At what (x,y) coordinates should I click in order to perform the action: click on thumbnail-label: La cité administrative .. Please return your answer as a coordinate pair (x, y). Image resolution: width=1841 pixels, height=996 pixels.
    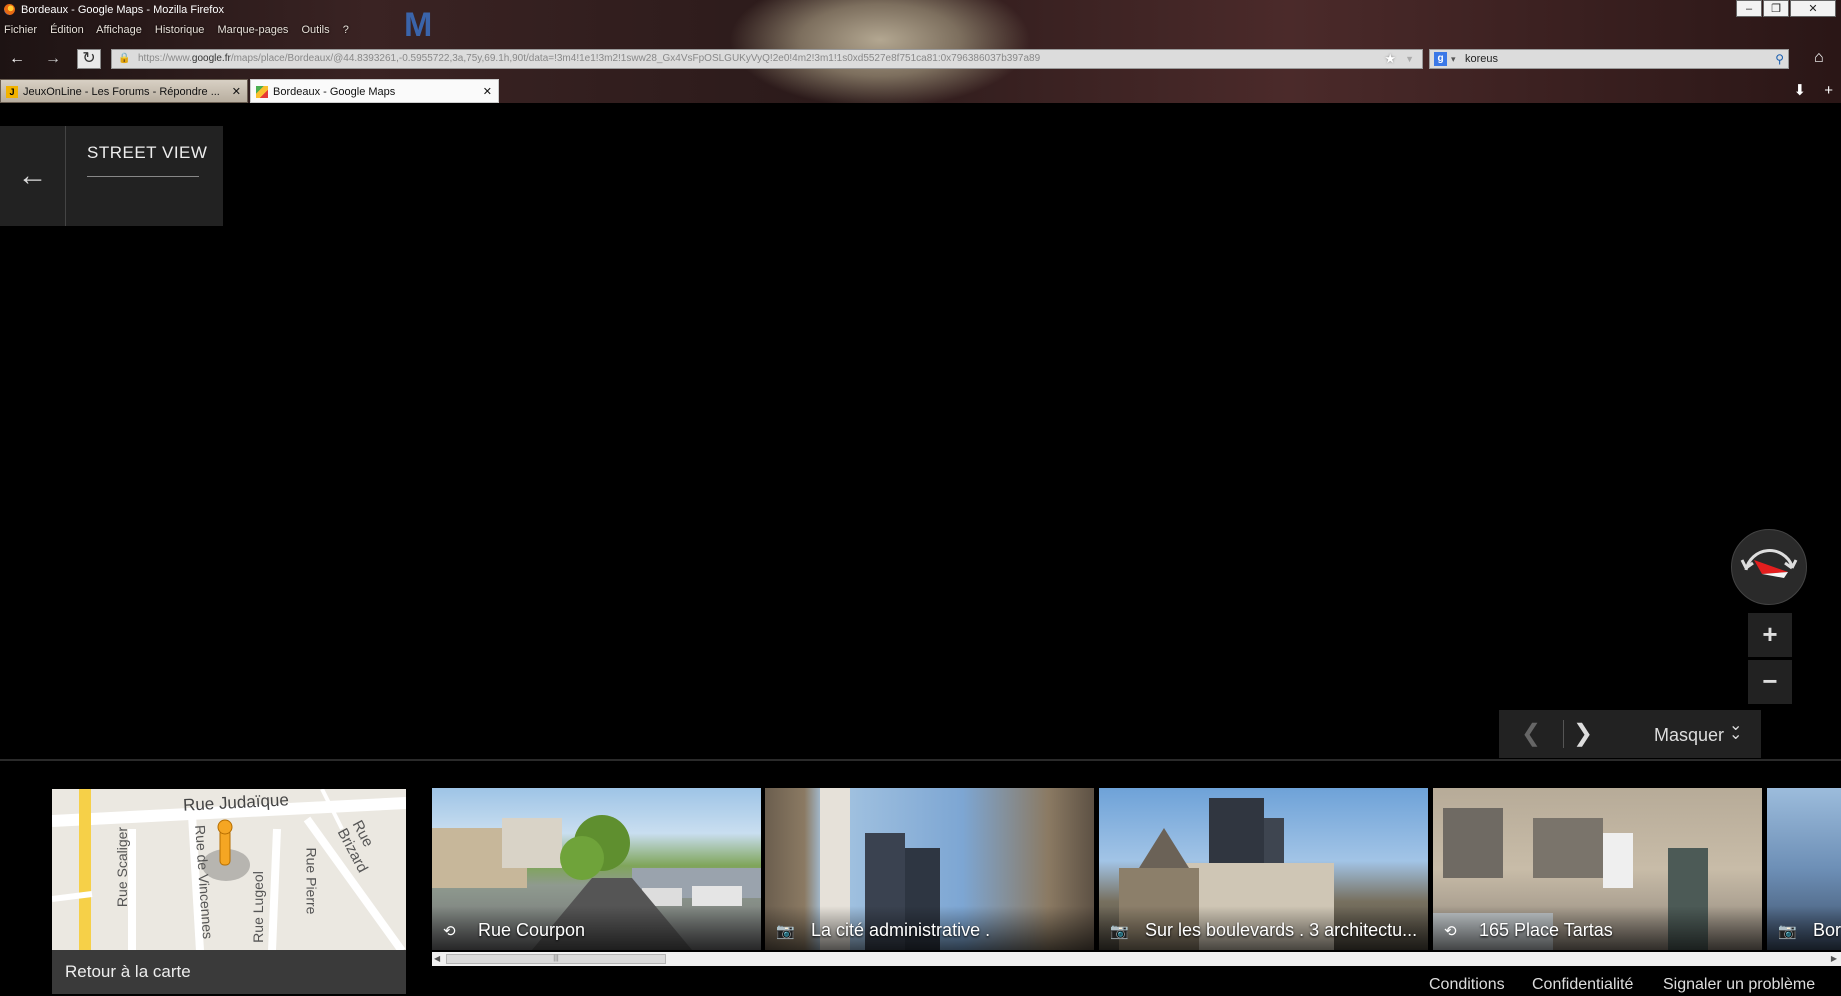
    Looking at the image, I should click on (901, 930).